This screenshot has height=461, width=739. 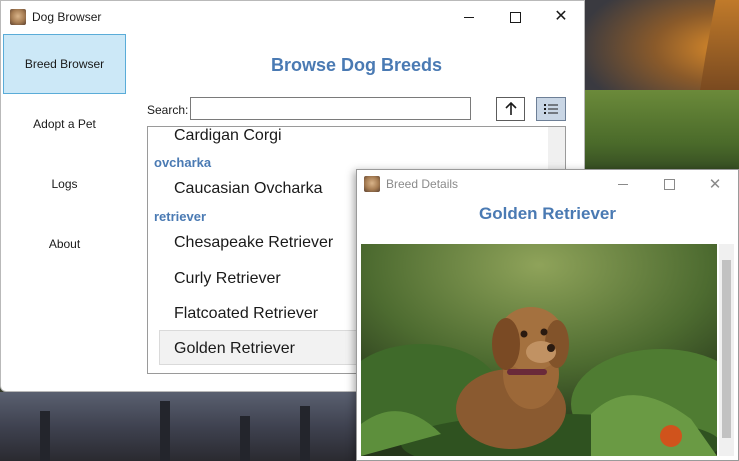 What do you see at coordinates (178, 426) in the screenshot?
I see `desktop-town` at bounding box center [178, 426].